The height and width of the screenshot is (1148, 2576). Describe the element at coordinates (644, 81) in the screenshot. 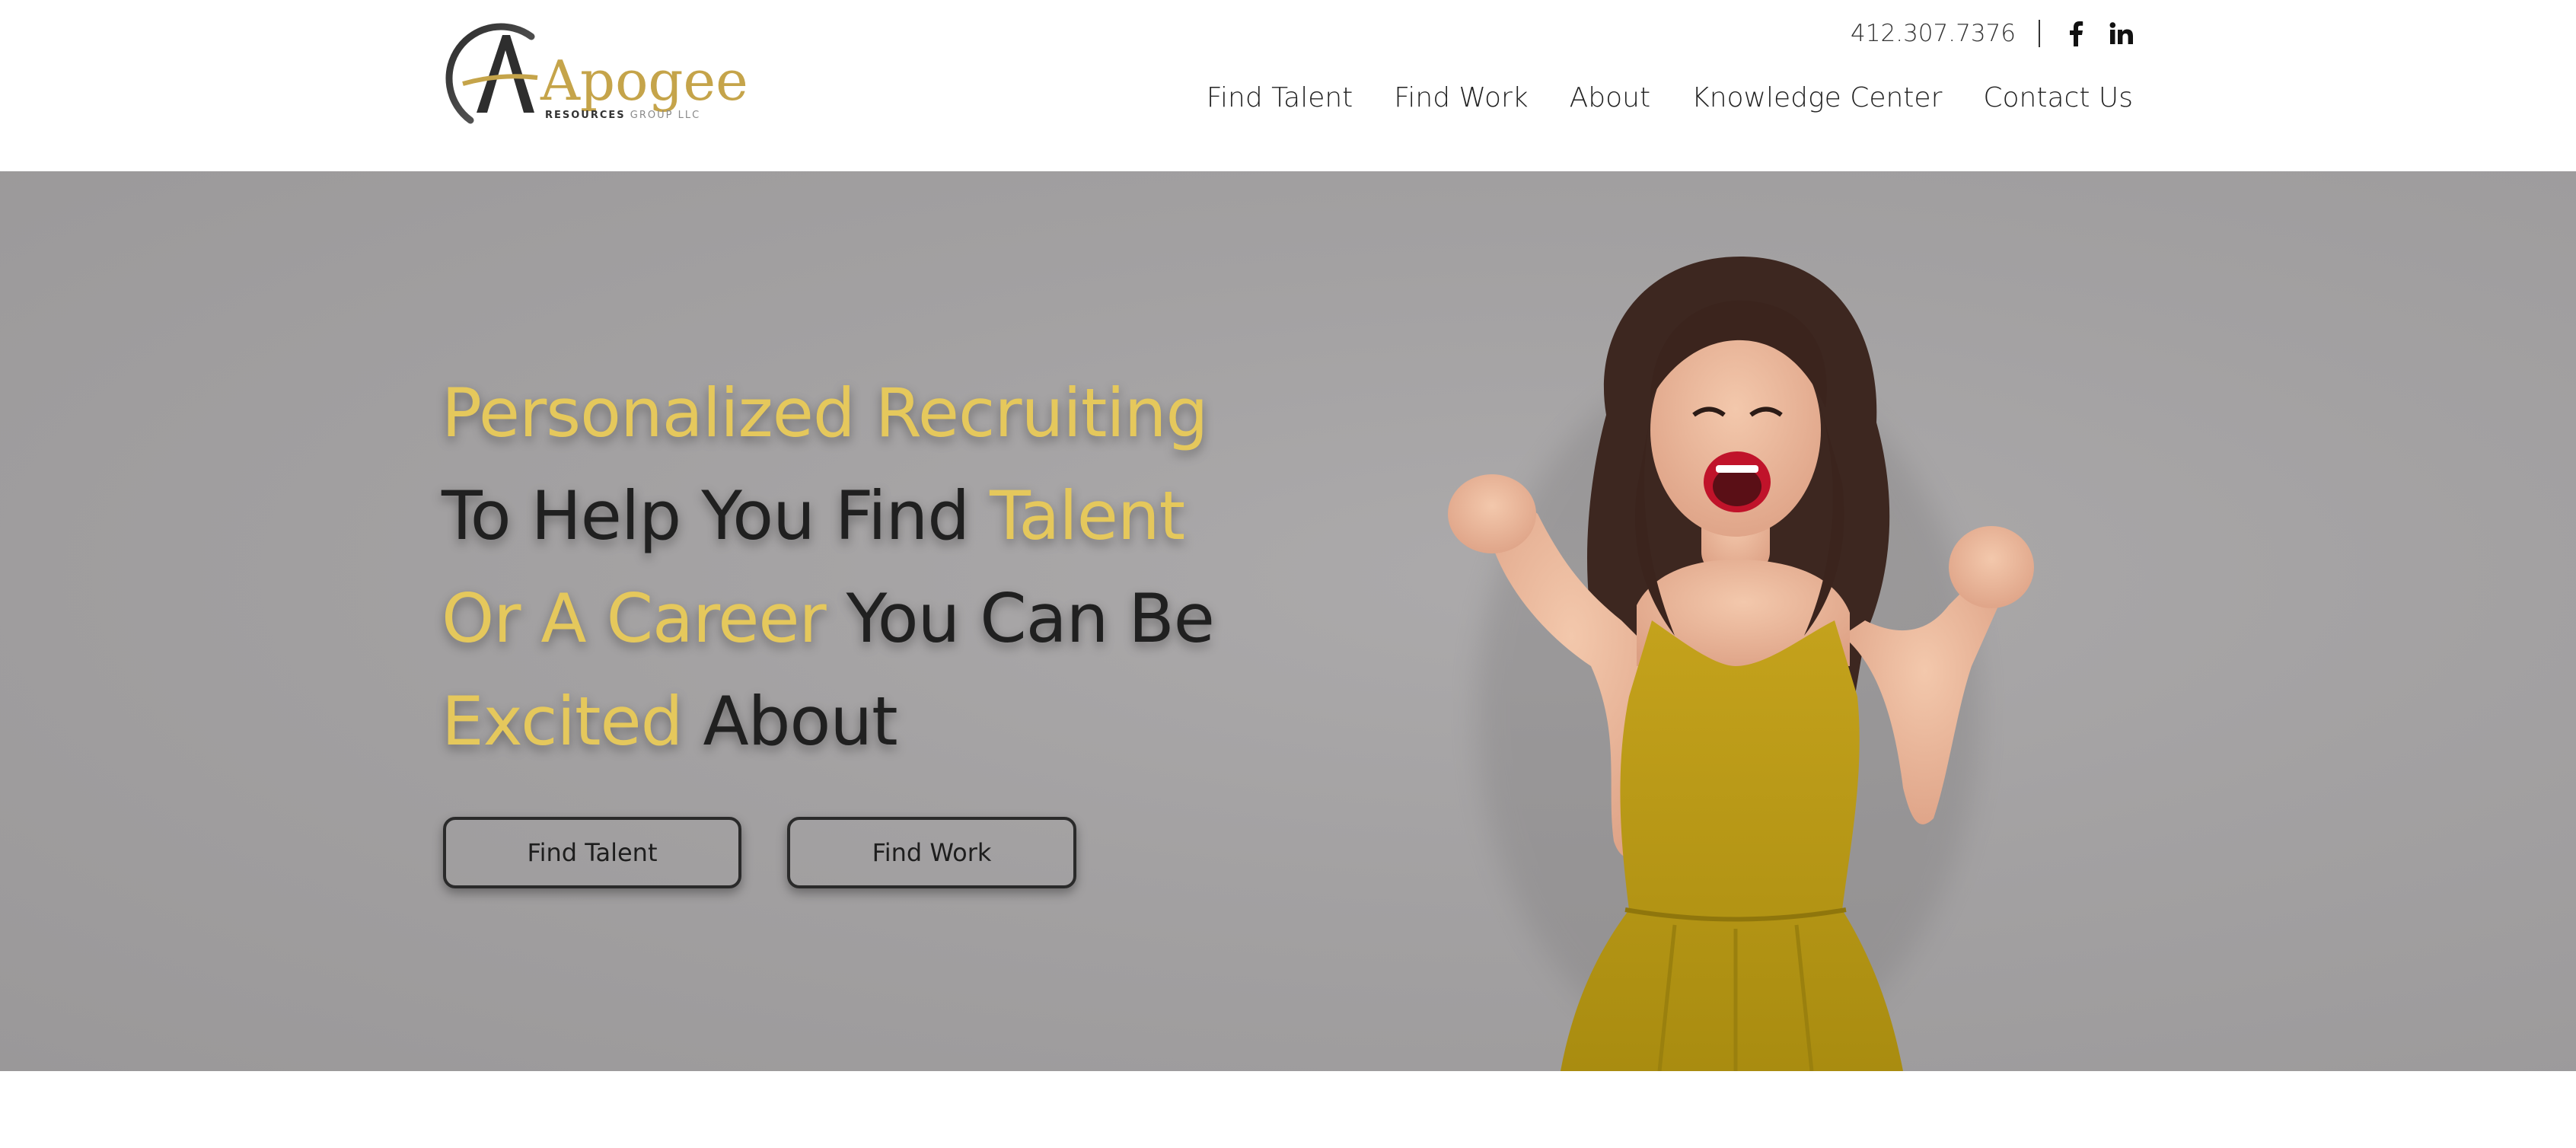

I see `logo-wordmark: Apogee` at that location.